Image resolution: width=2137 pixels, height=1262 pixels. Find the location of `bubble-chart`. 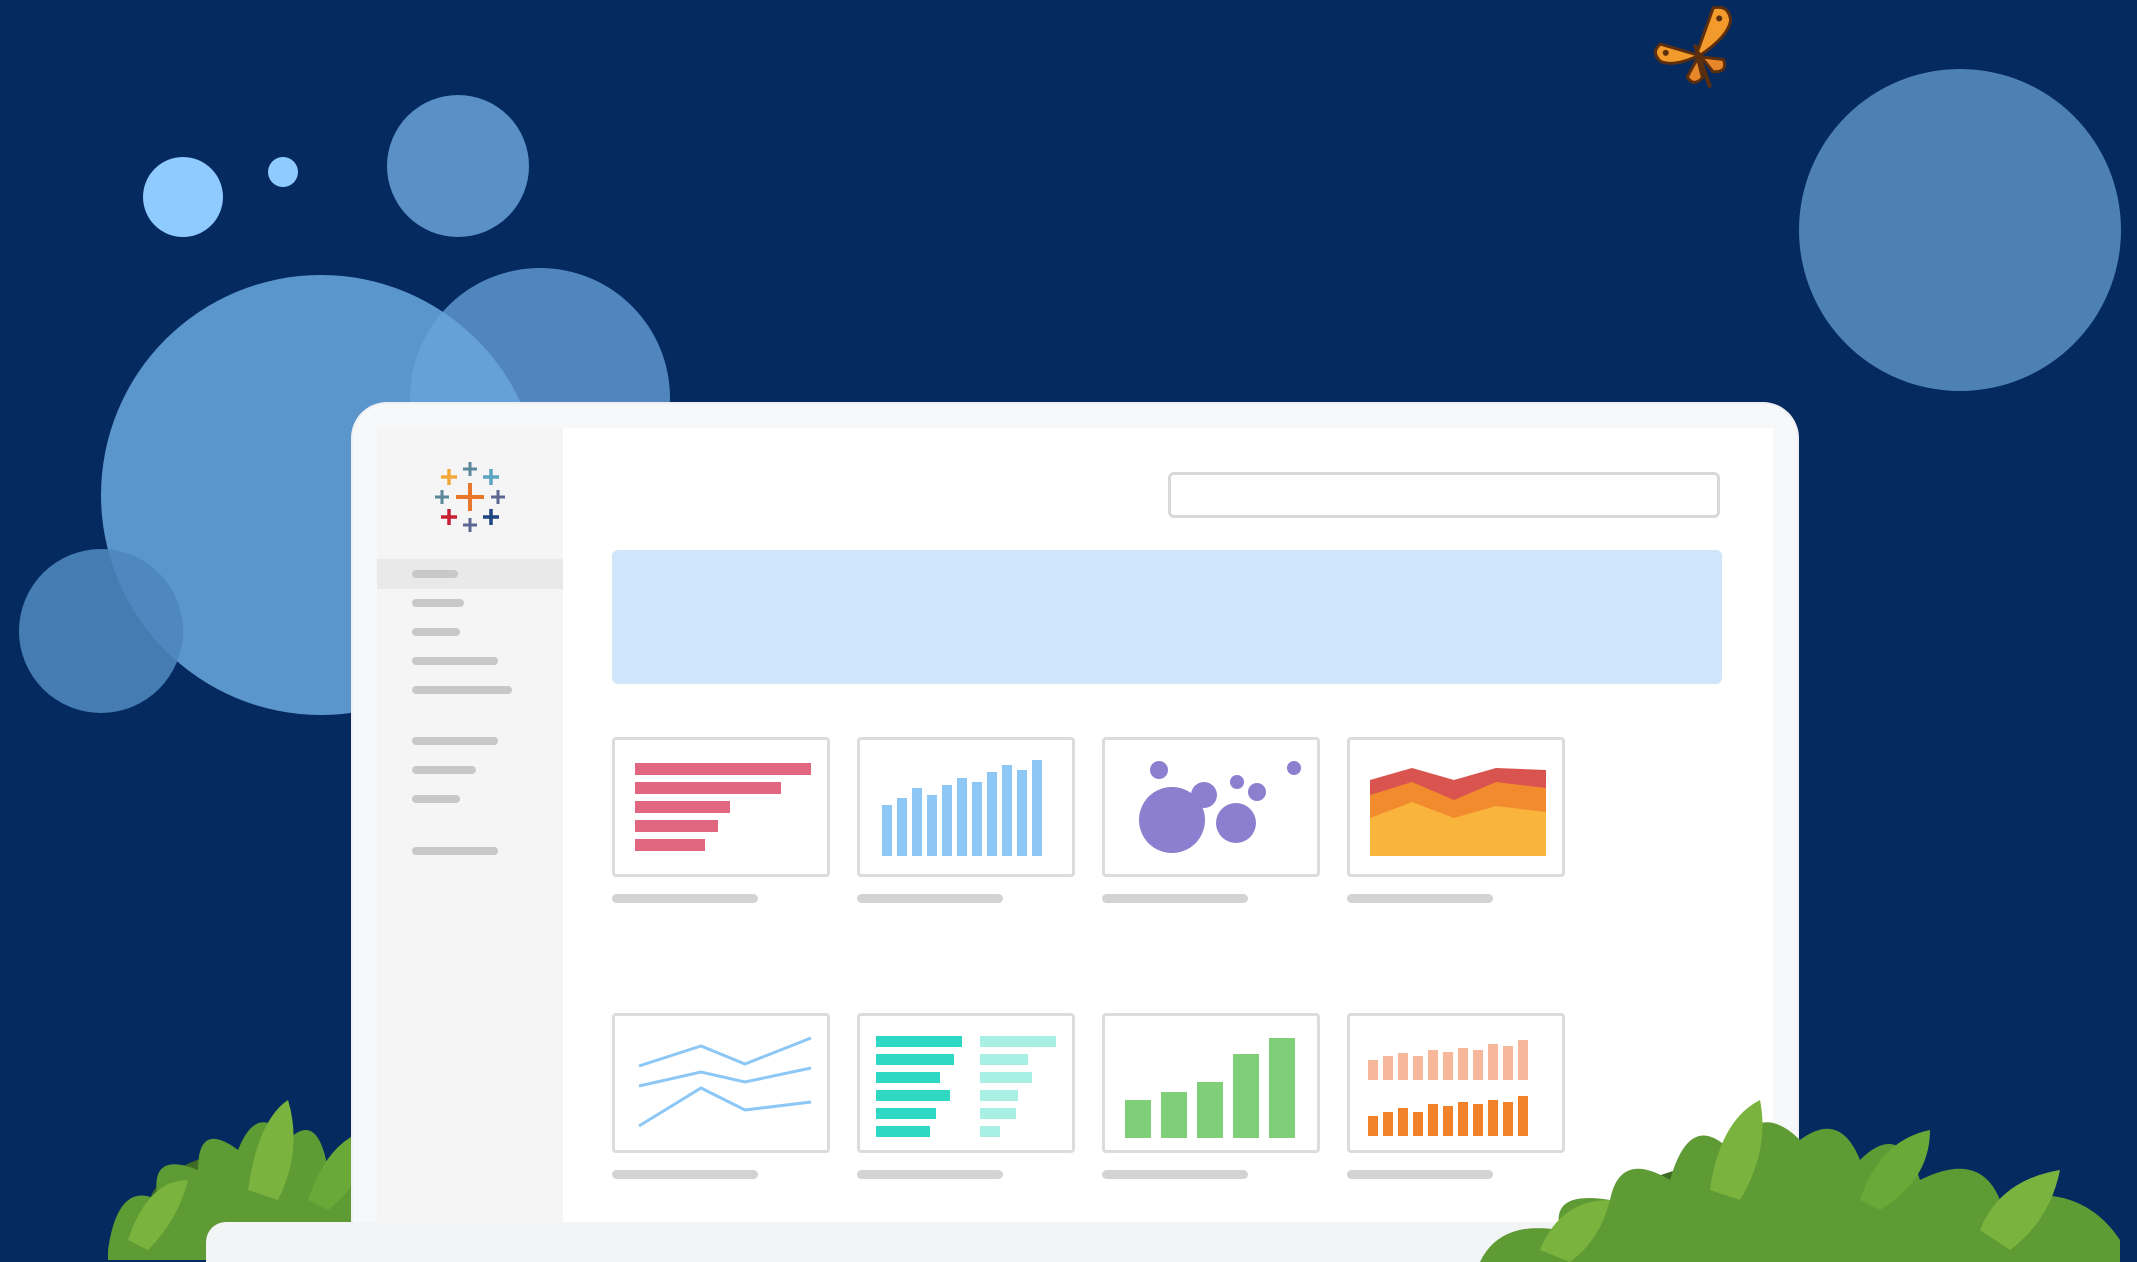

bubble-chart is located at coordinates (1220, 807).